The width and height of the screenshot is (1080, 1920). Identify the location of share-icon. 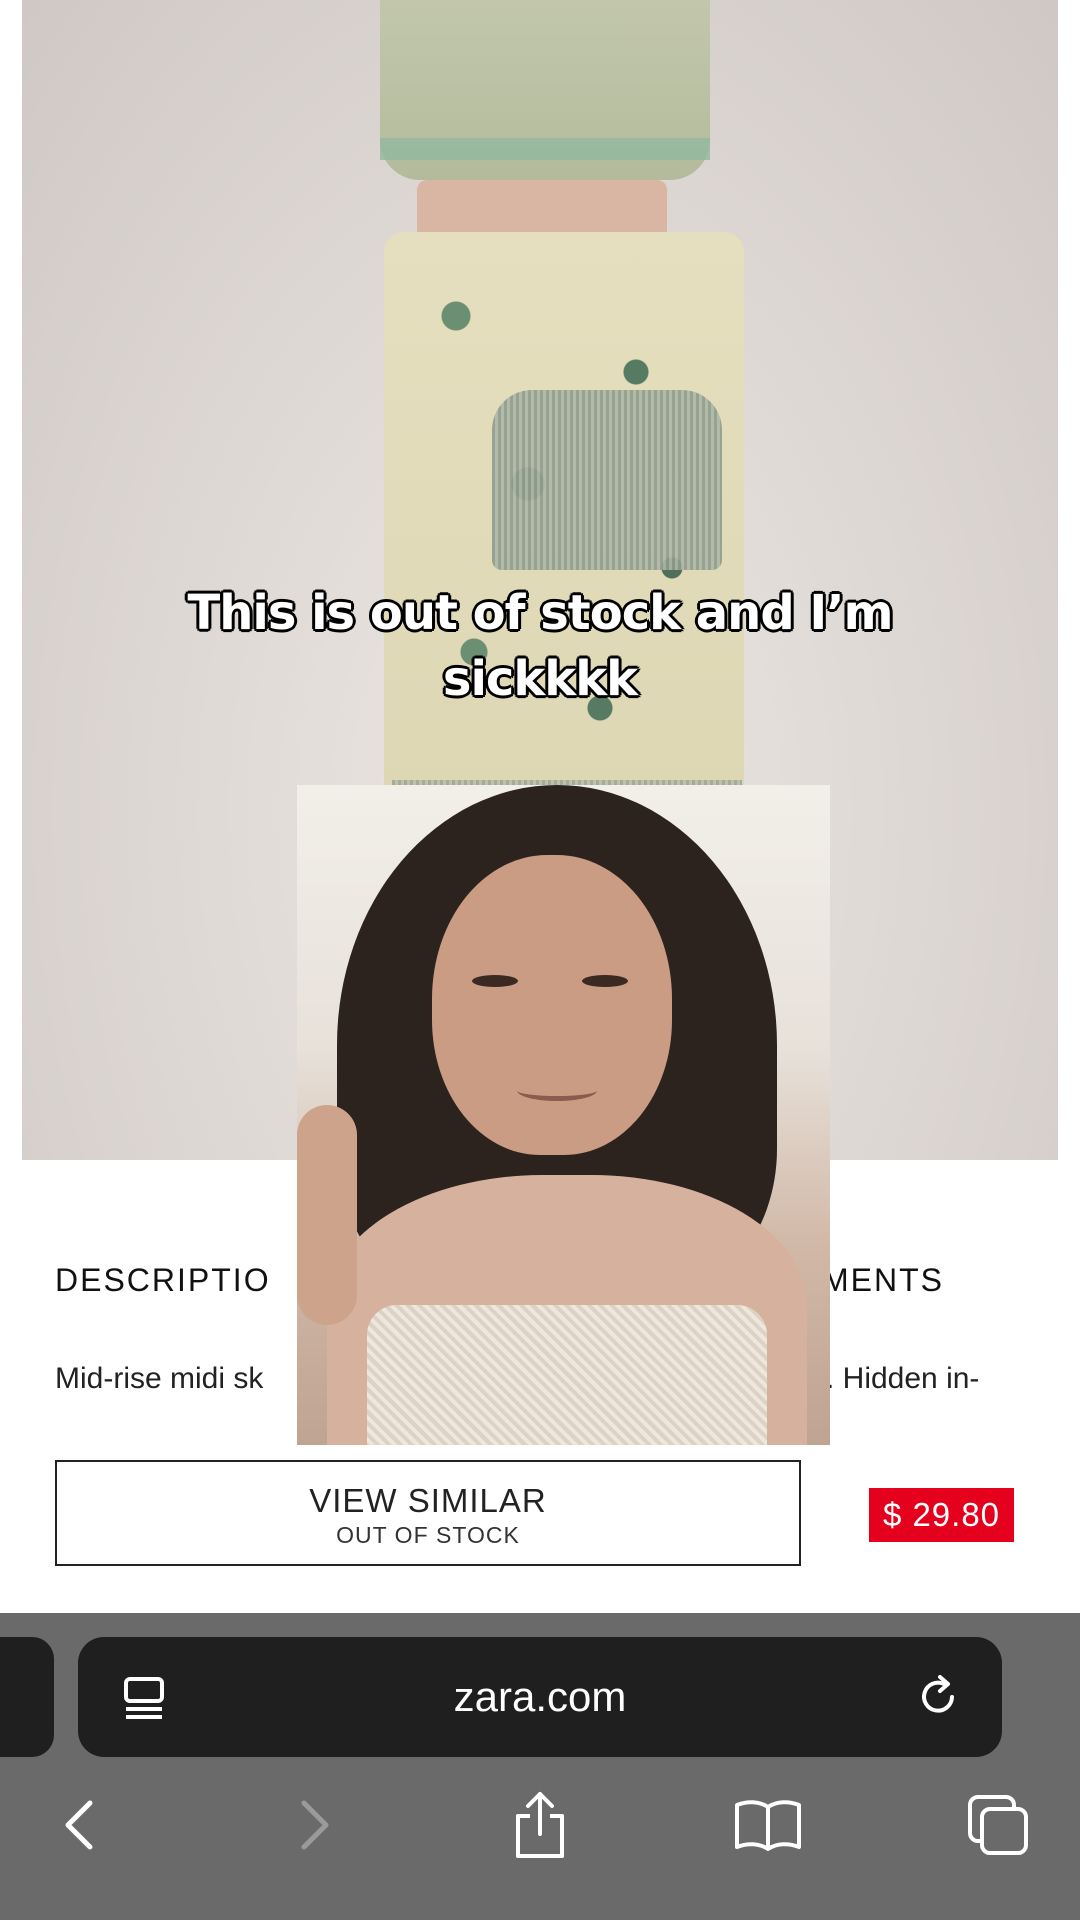
(540, 1825).